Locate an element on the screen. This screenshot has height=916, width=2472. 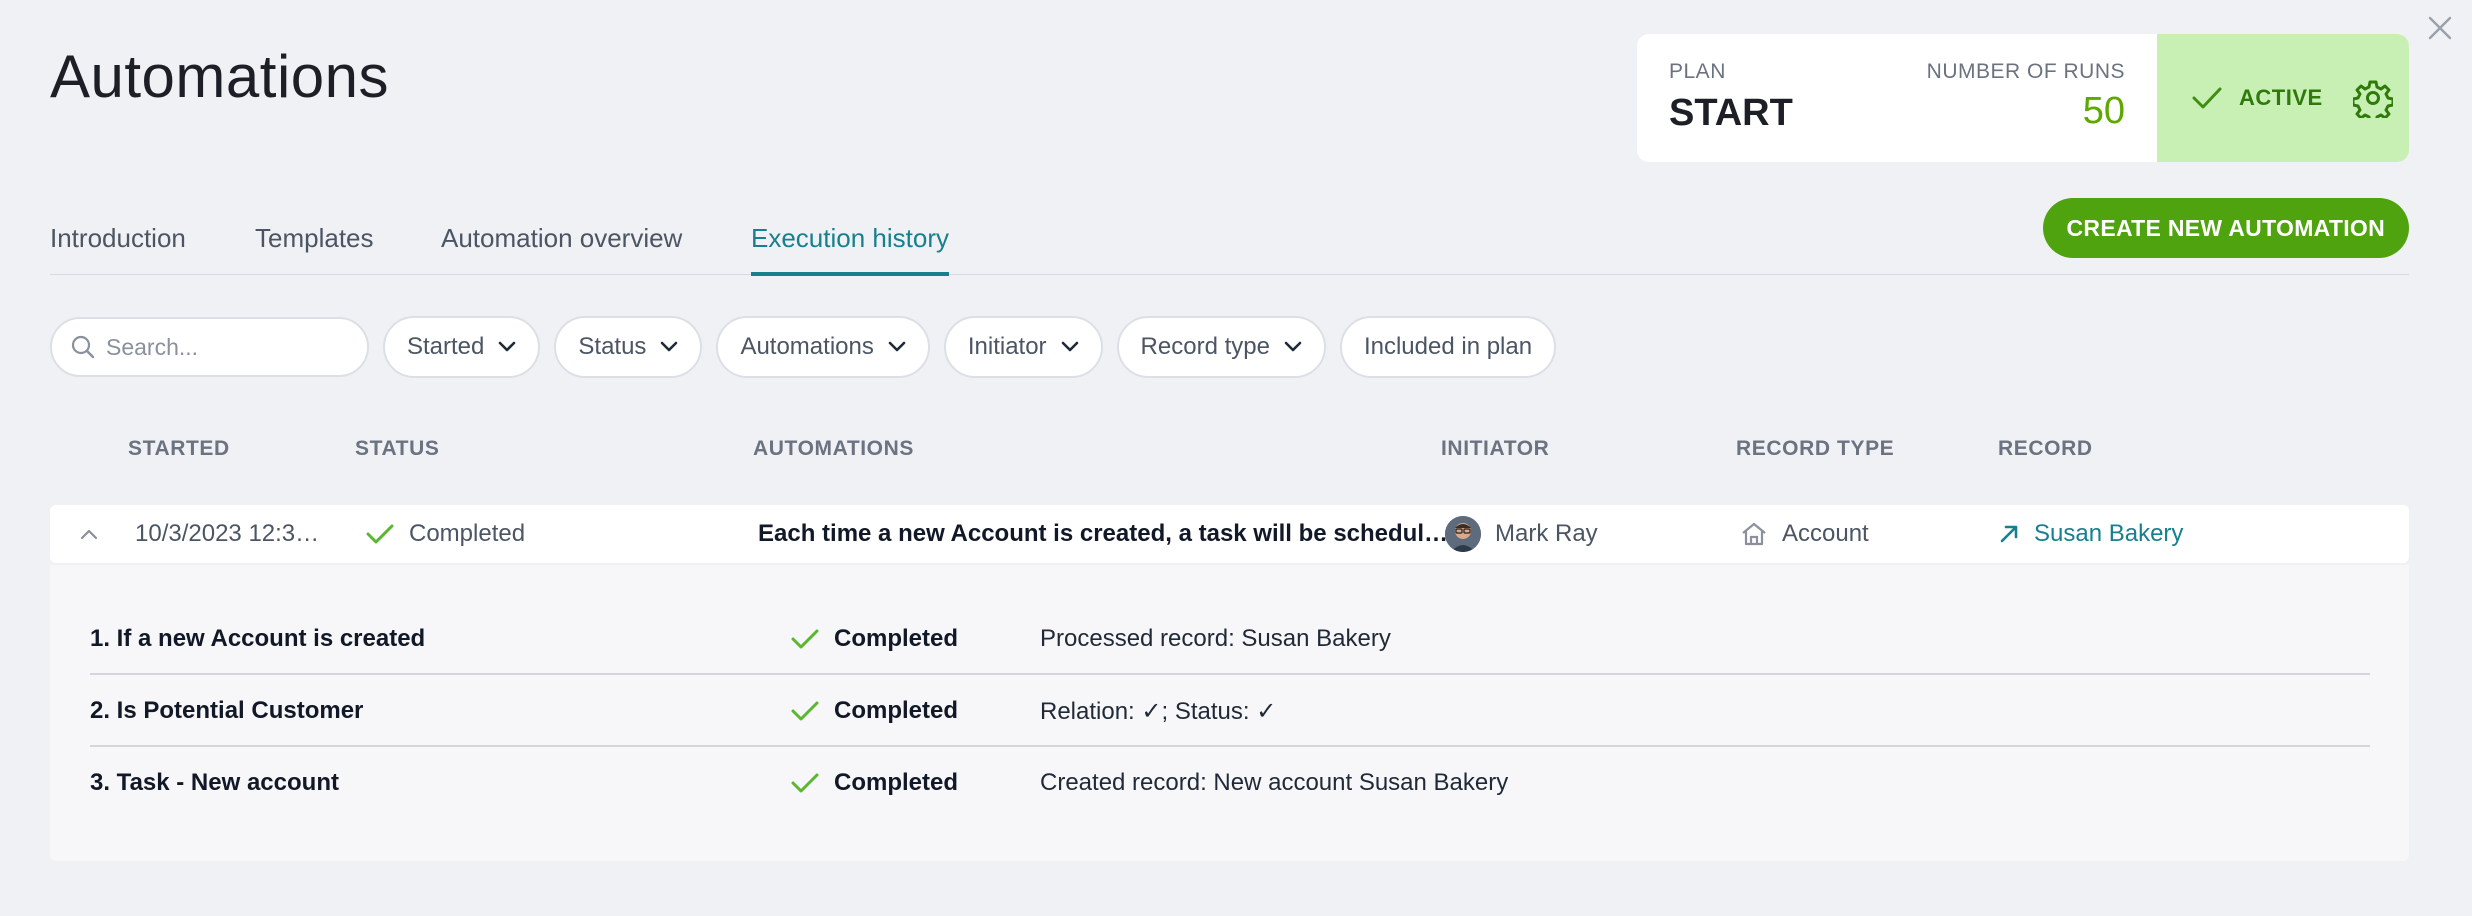
close-button is located at coordinates (2440, 28).